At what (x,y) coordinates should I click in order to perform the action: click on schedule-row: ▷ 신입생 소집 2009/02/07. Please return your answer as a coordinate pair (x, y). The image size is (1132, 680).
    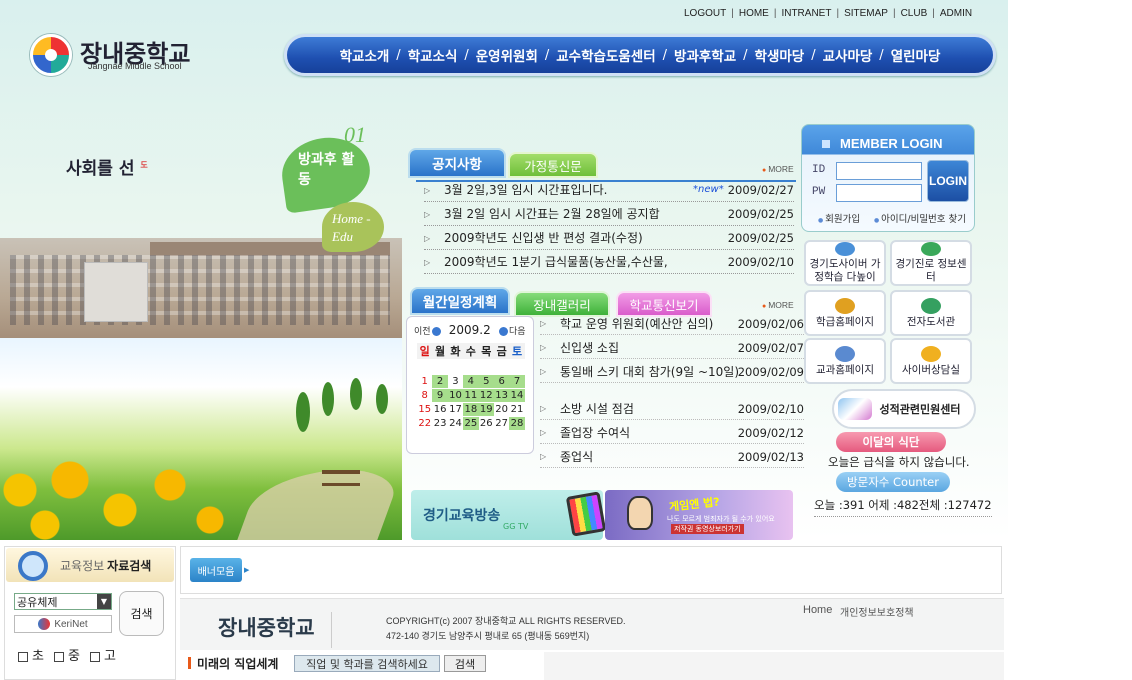
    Looking at the image, I should click on (672, 348).